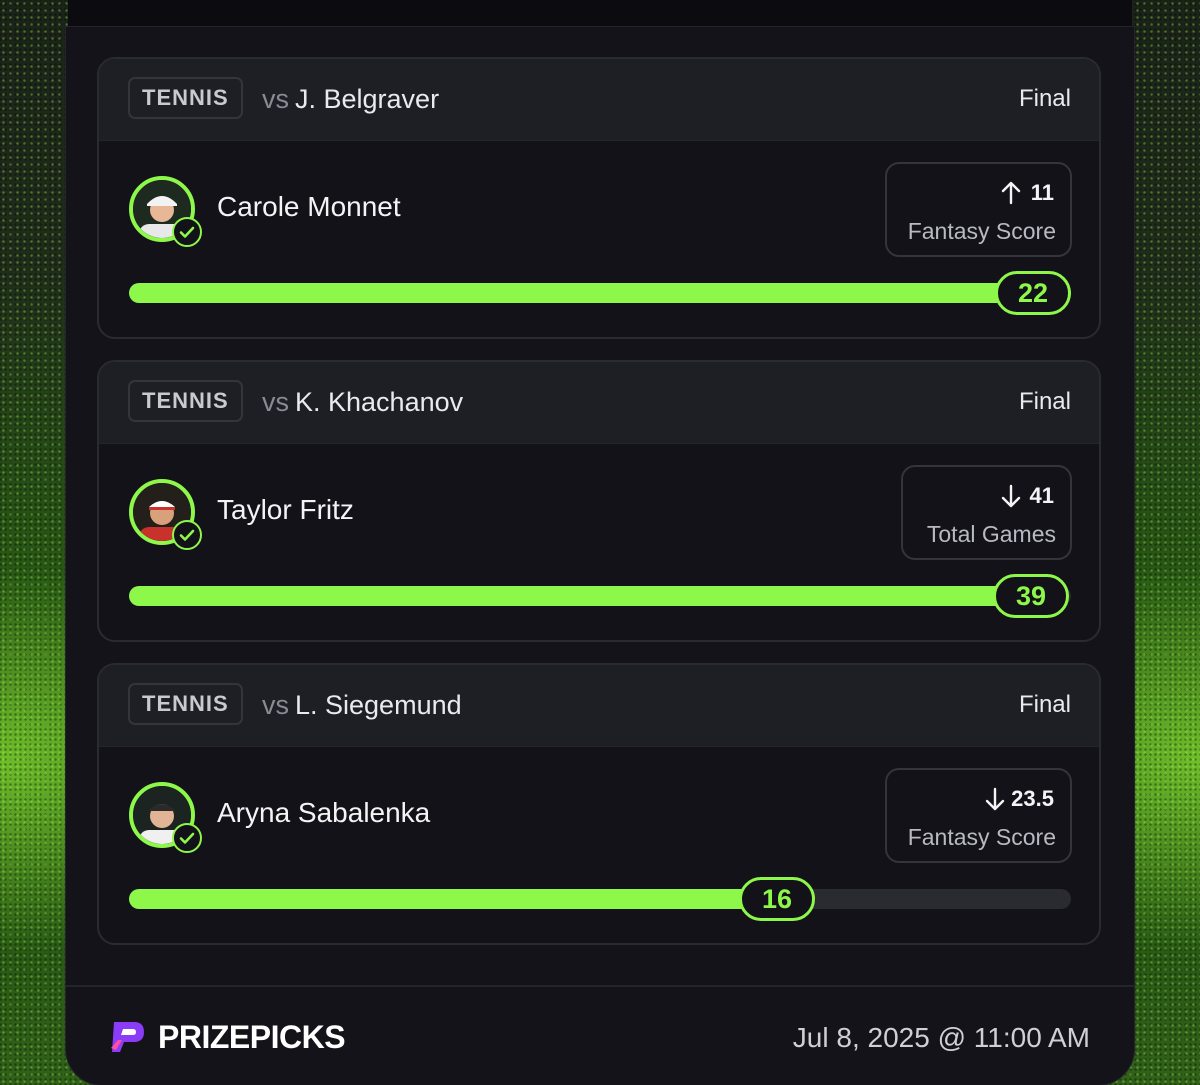 This screenshot has height=1085, width=1200. Describe the element at coordinates (599, 403) in the screenshot. I see `card-header: TENNIS vs K. Khachanov Final` at that location.